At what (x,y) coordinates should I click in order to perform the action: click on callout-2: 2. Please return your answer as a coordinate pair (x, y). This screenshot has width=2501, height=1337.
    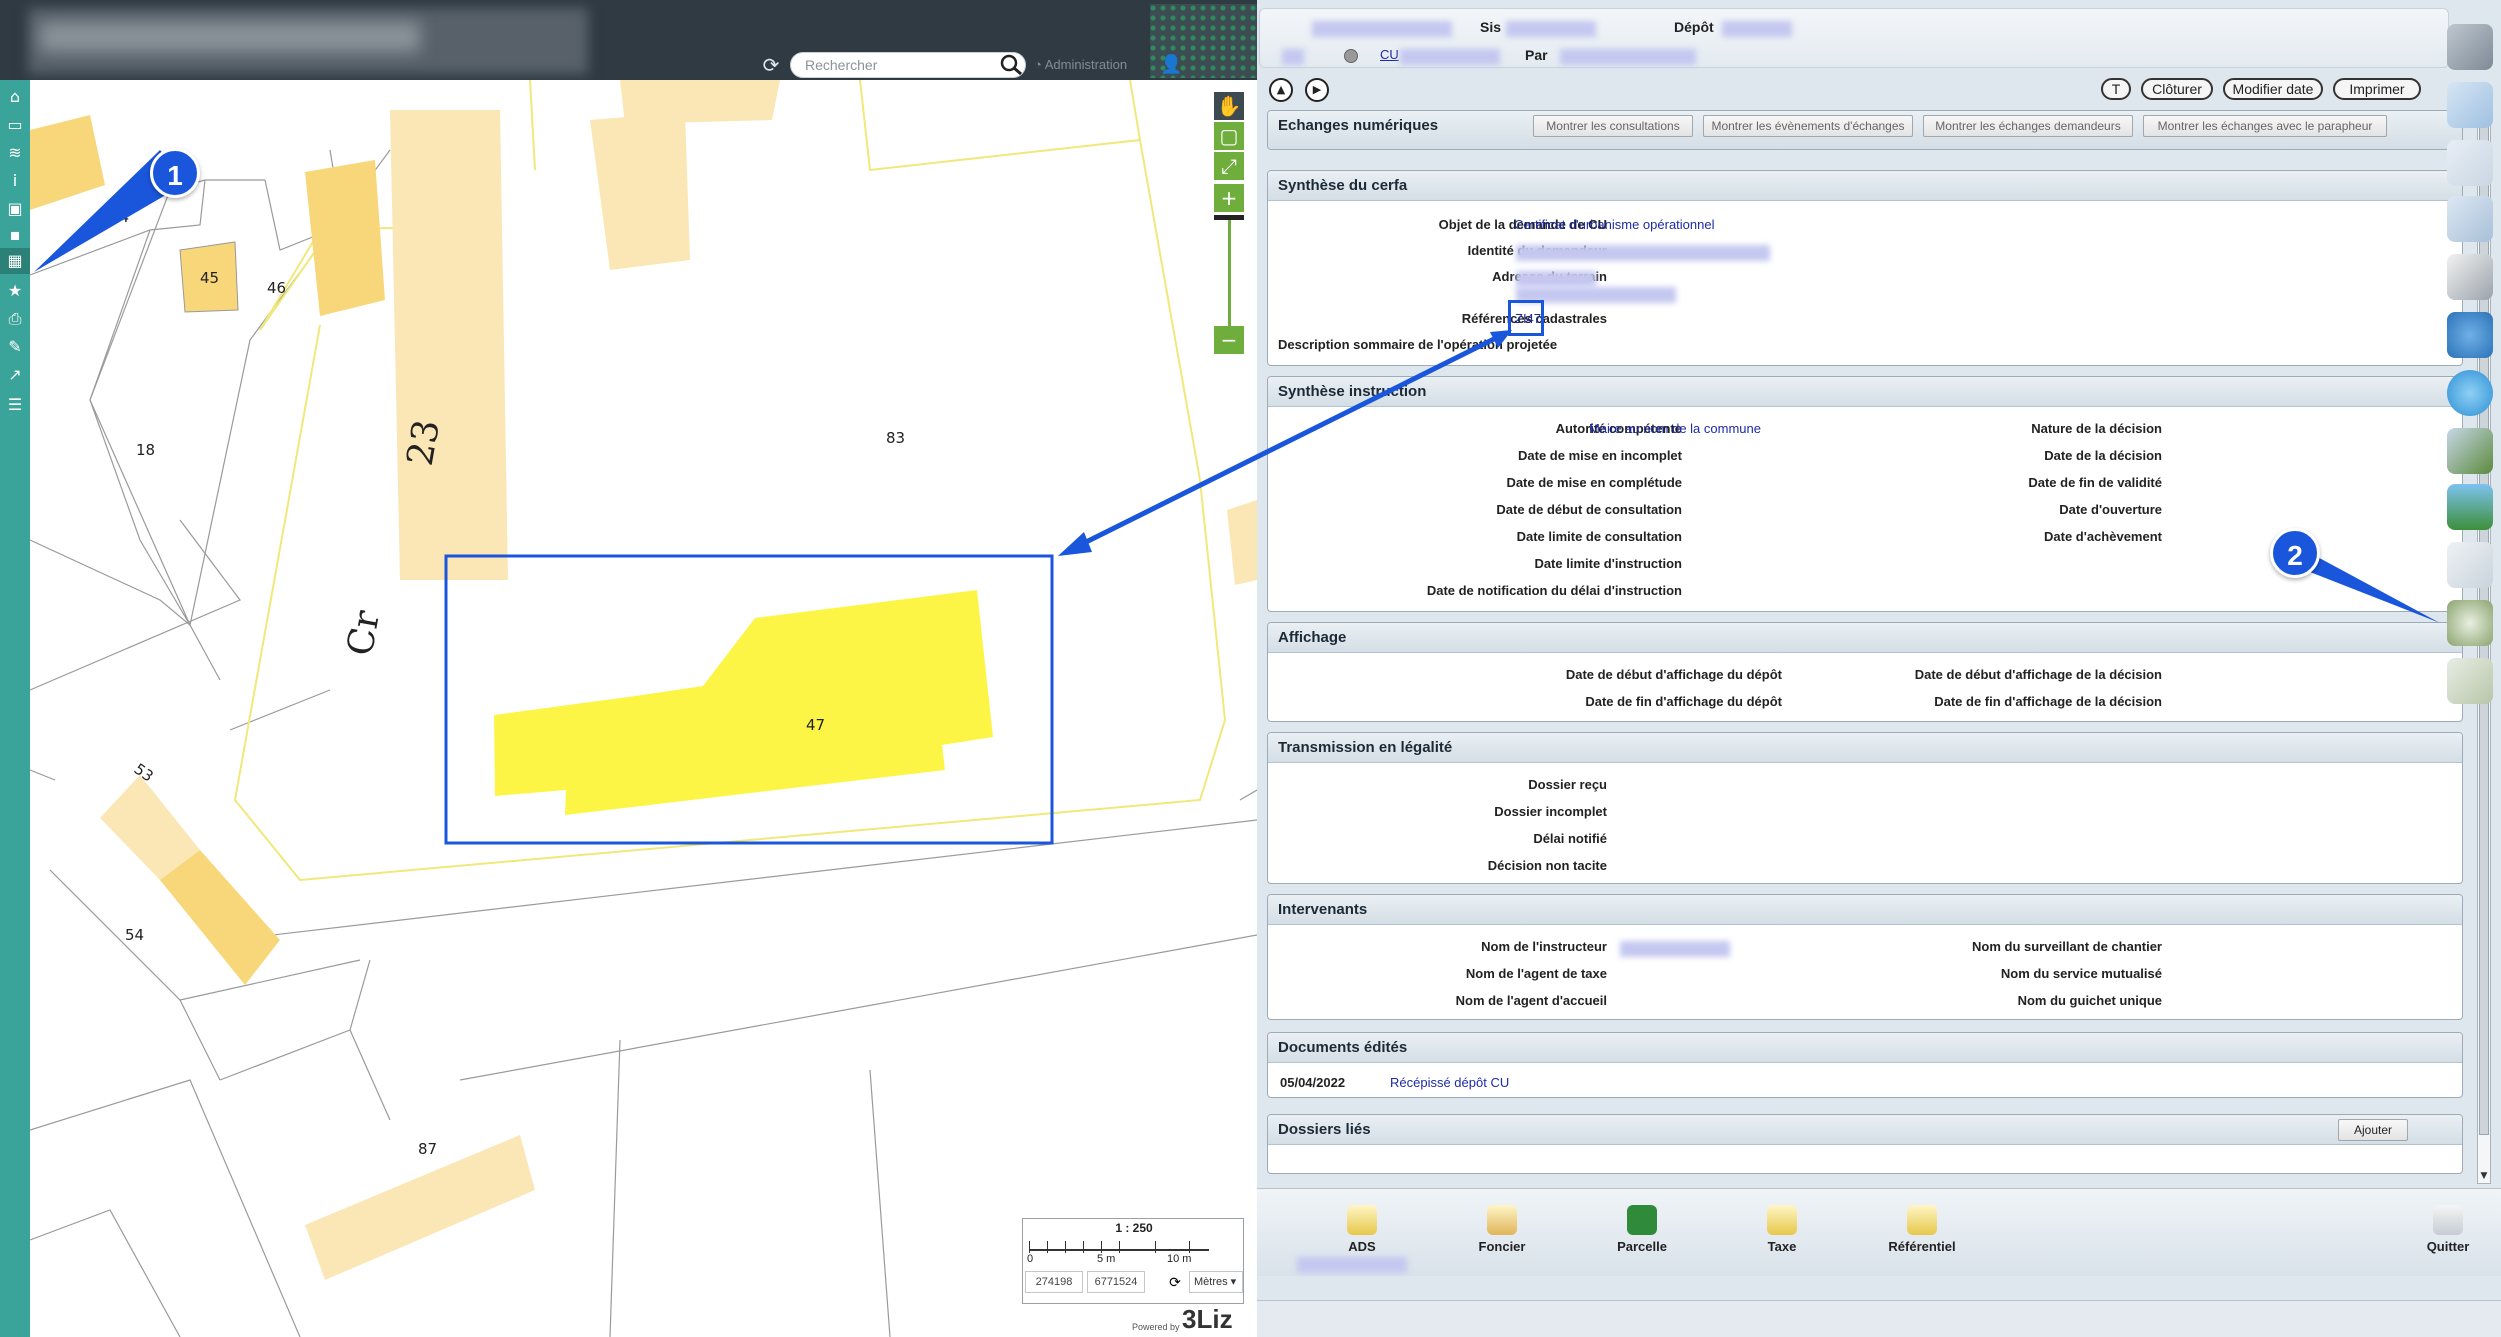
    Looking at the image, I should click on (2295, 553).